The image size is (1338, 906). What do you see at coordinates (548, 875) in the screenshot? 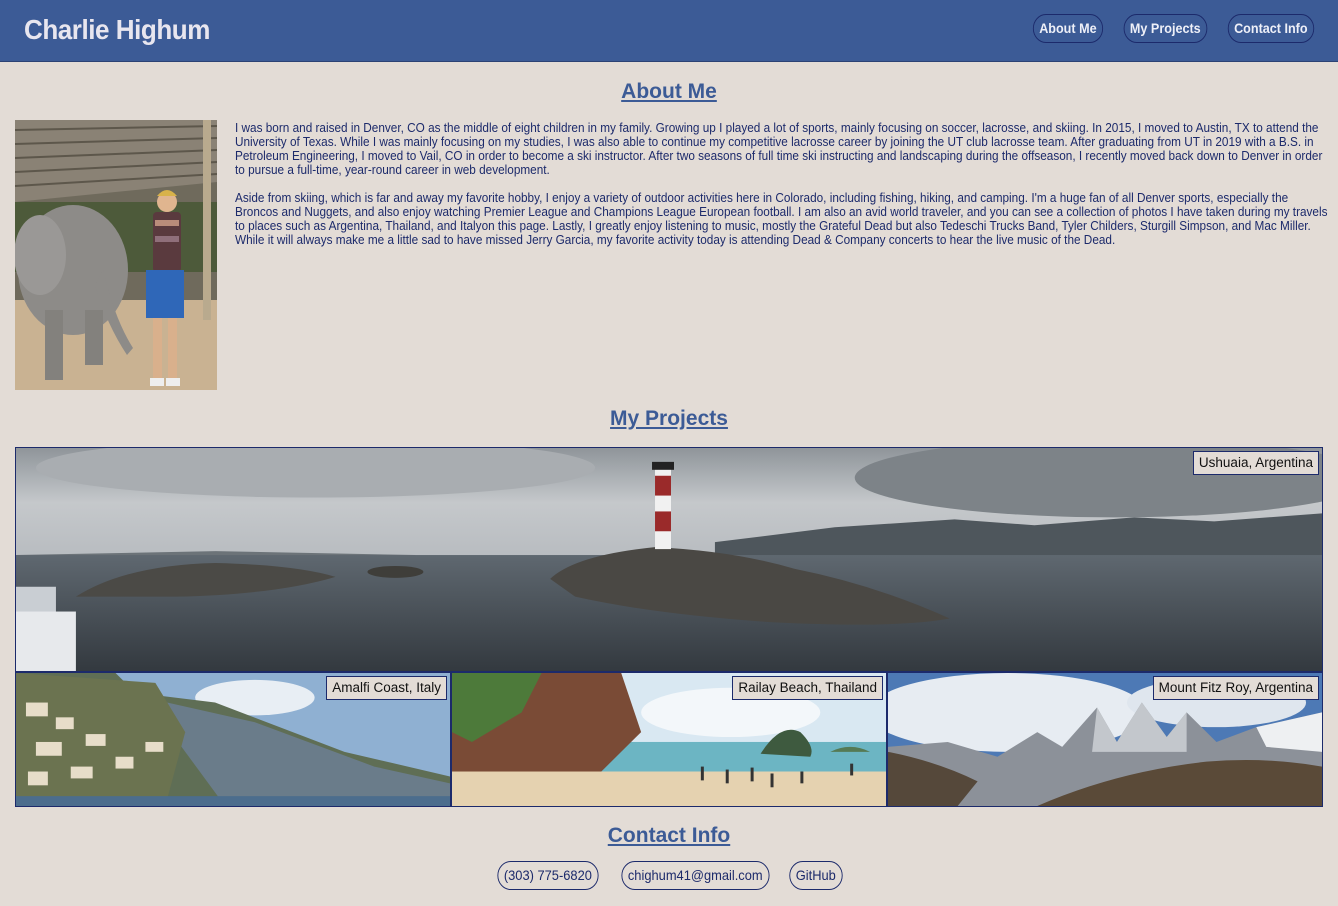
I see `phone-link: (303) 775-6820` at bounding box center [548, 875].